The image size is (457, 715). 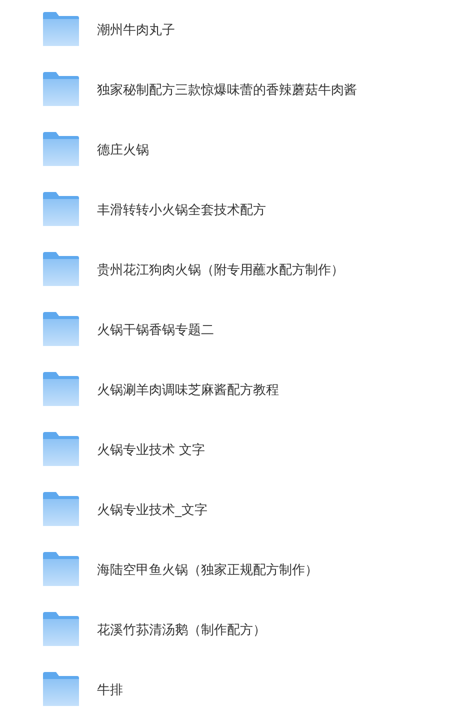 I want to click on folder-name: 火锅专业技术 文字, so click(x=151, y=450).